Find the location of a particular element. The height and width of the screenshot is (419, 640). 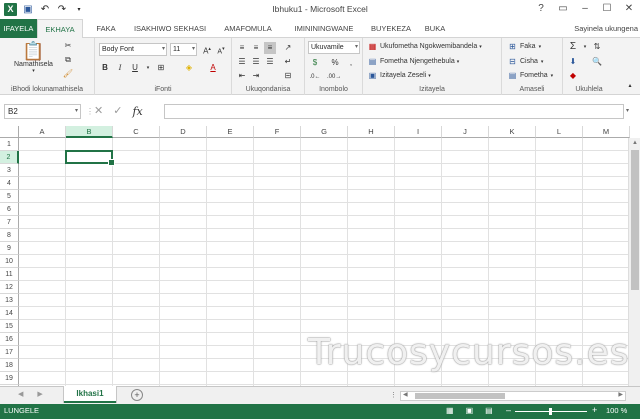

column-header-k: K is located at coordinates (512, 132).